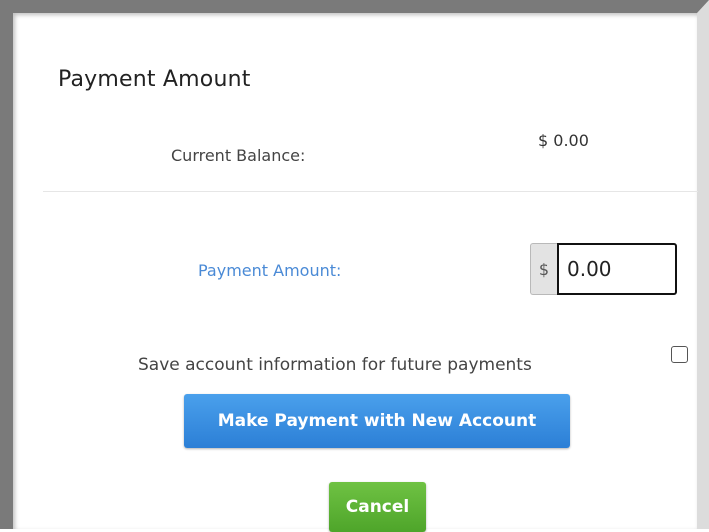  I want to click on make-payment-button: Make Payment with New Account, so click(377, 421).